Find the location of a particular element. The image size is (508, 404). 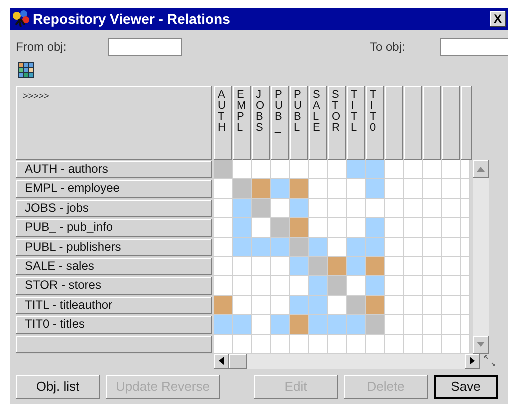

vertical-scrollbar is located at coordinates (481, 257).